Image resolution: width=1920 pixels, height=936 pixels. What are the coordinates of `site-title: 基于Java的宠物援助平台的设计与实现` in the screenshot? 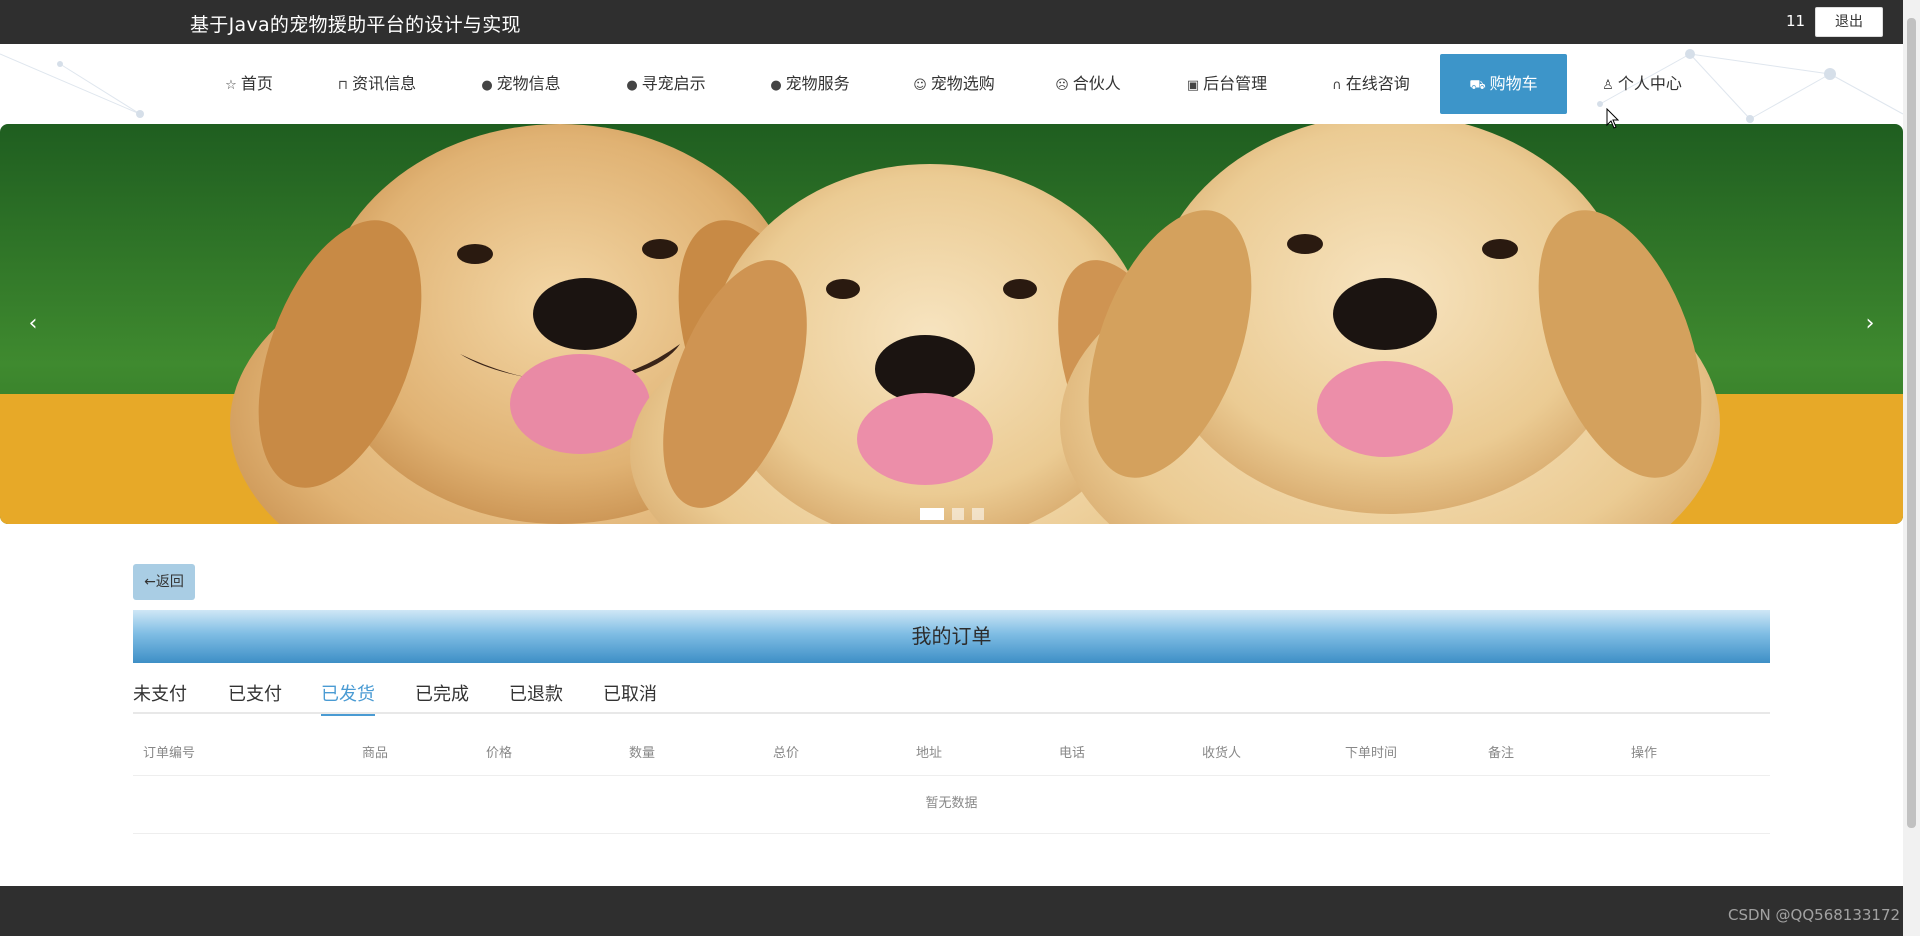 It's located at (355, 25).